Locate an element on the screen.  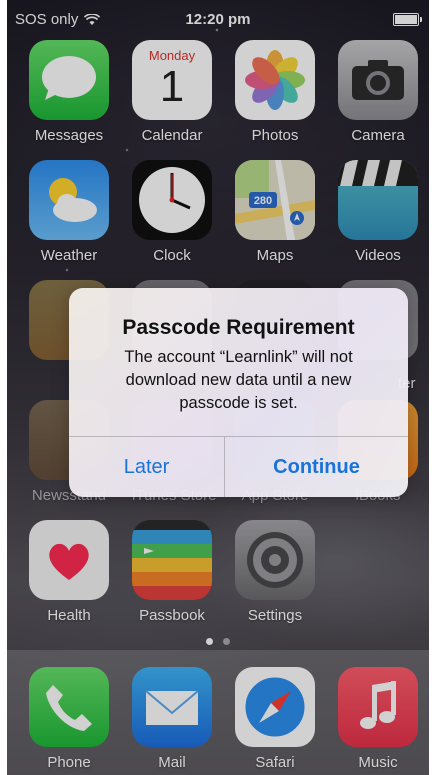
alert-title: Passcode Requirement is located at coordinates (238, 327).